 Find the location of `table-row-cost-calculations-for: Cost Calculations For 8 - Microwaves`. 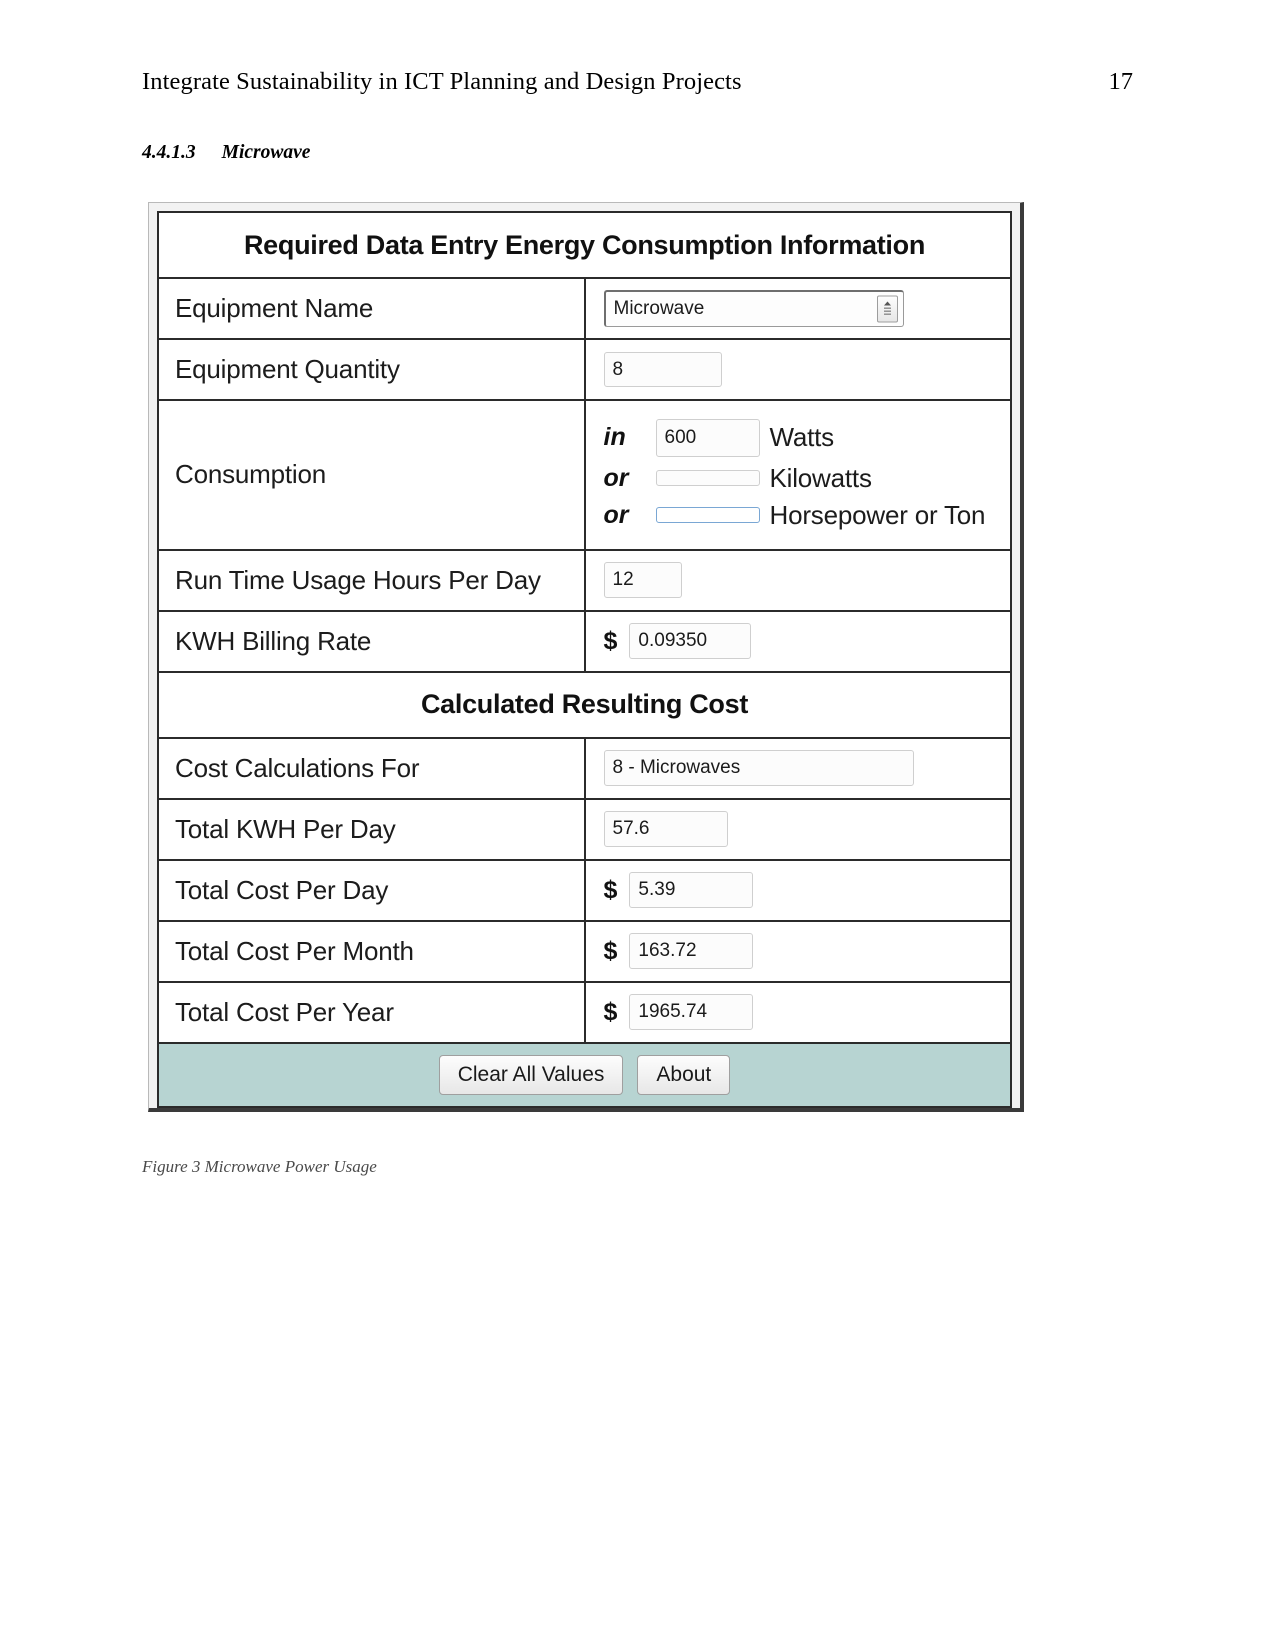

table-row-cost-calculations-for: Cost Calculations For 8 - Microwaves is located at coordinates (584, 768).